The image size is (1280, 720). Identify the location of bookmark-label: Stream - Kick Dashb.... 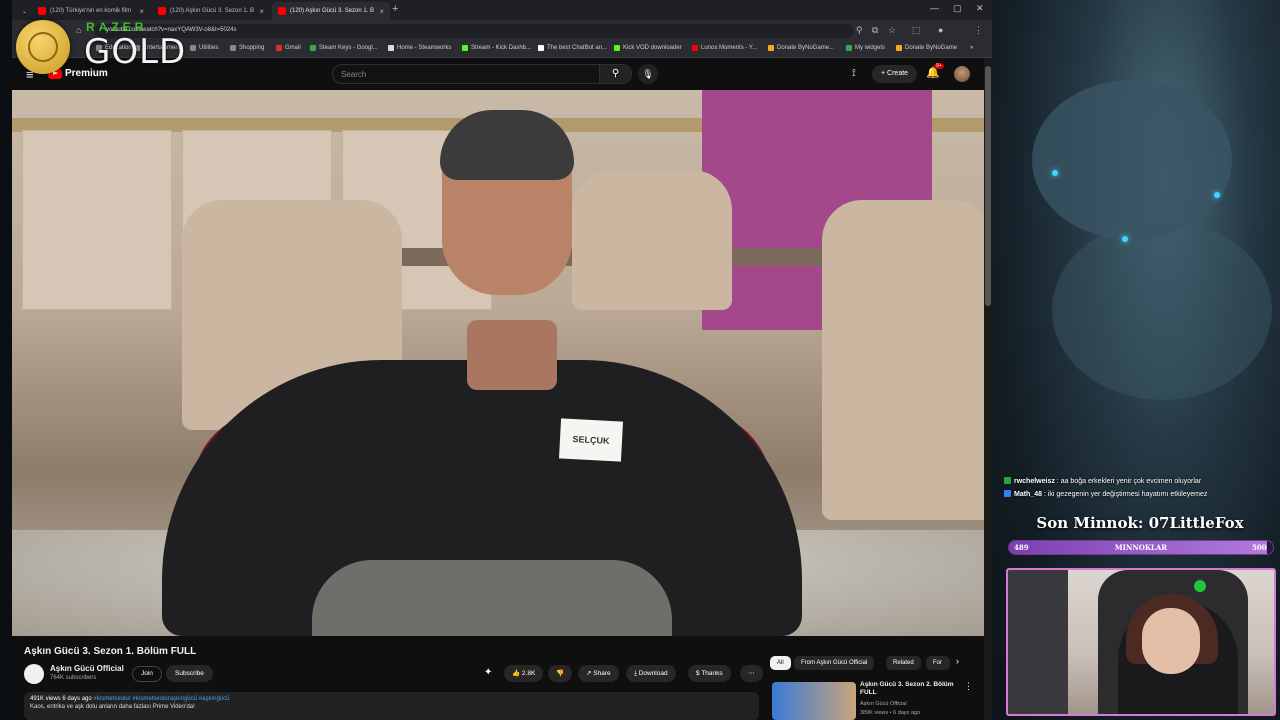
(501, 48).